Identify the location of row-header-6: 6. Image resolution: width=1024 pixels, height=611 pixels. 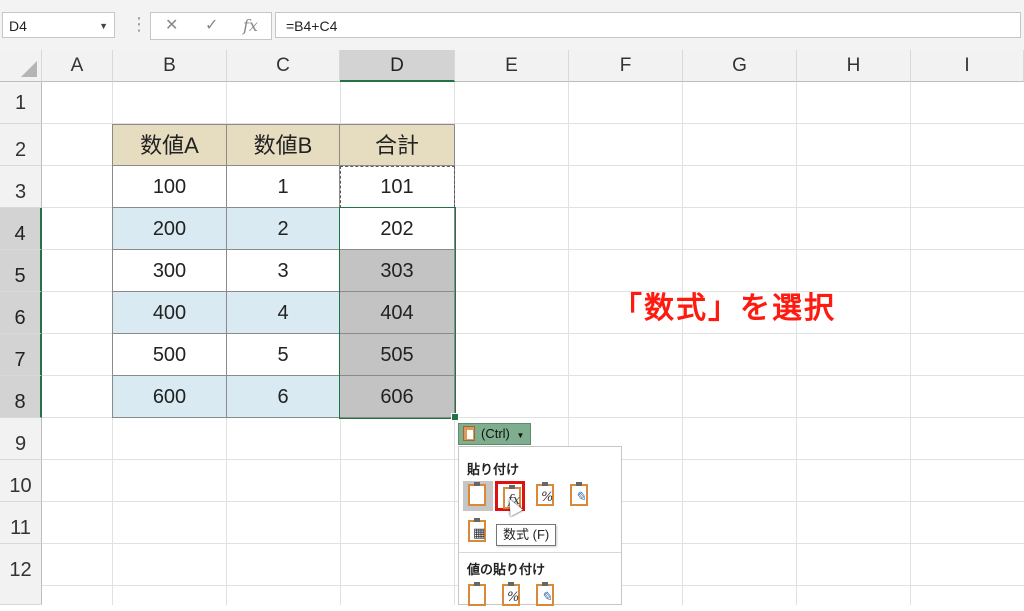
(21, 313).